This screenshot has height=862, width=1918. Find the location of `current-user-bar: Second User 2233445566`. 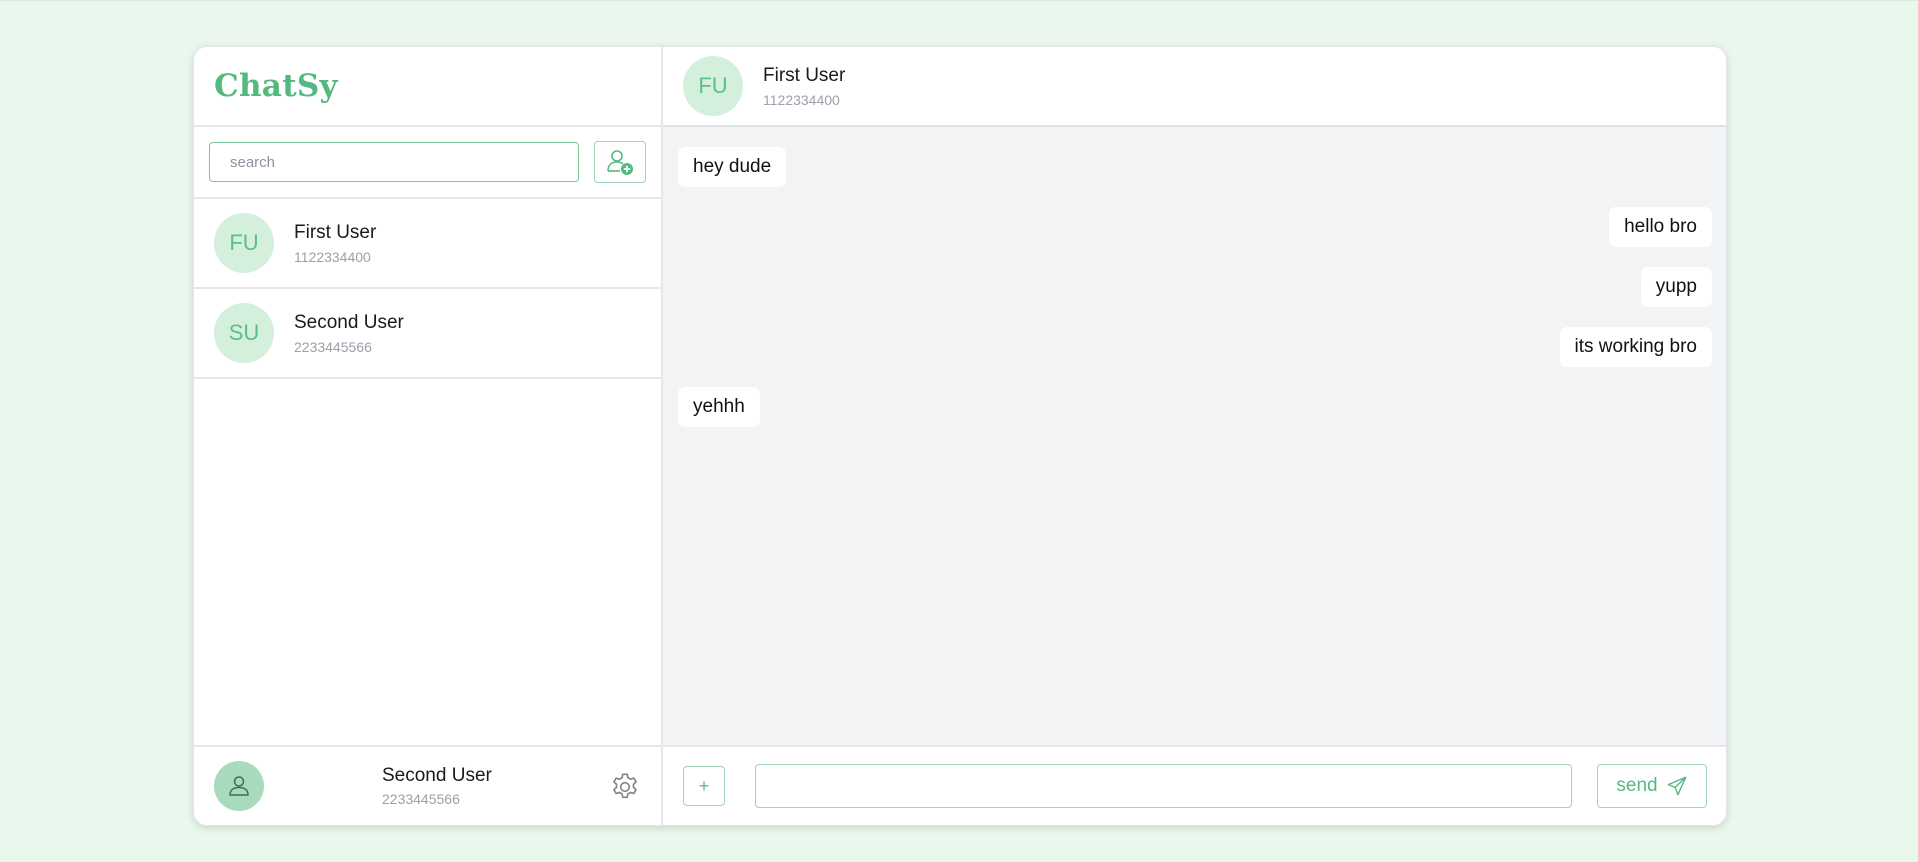

current-user-bar: Second User 2233445566 is located at coordinates (427, 785).